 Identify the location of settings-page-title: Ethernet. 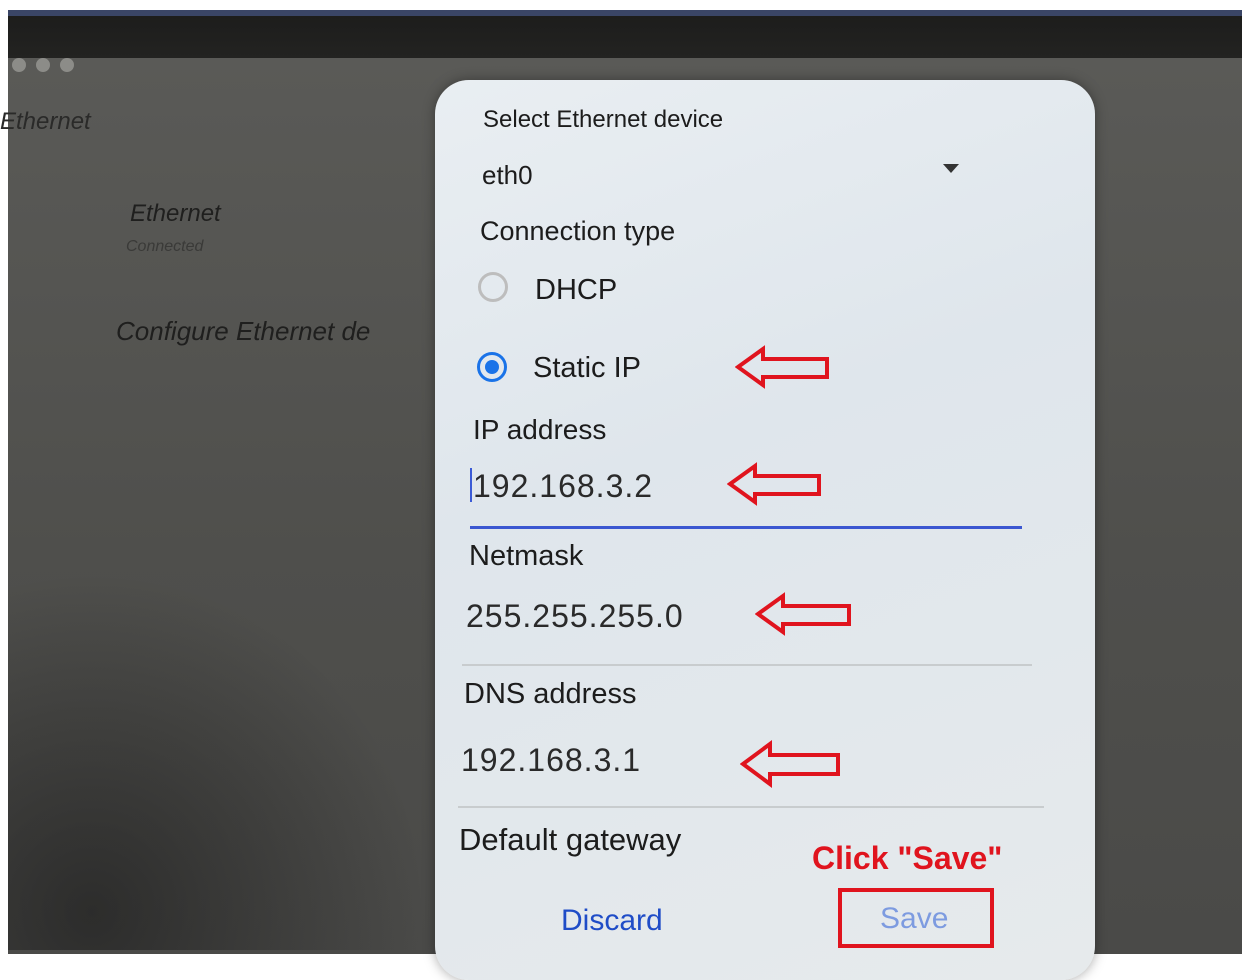
(45, 121).